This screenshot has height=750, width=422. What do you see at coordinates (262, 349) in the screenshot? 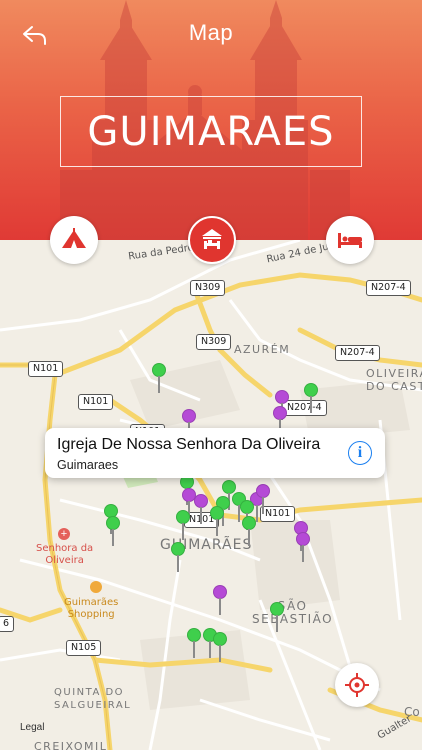
I see `area-label-azurem: AZURÉM` at bounding box center [262, 349].